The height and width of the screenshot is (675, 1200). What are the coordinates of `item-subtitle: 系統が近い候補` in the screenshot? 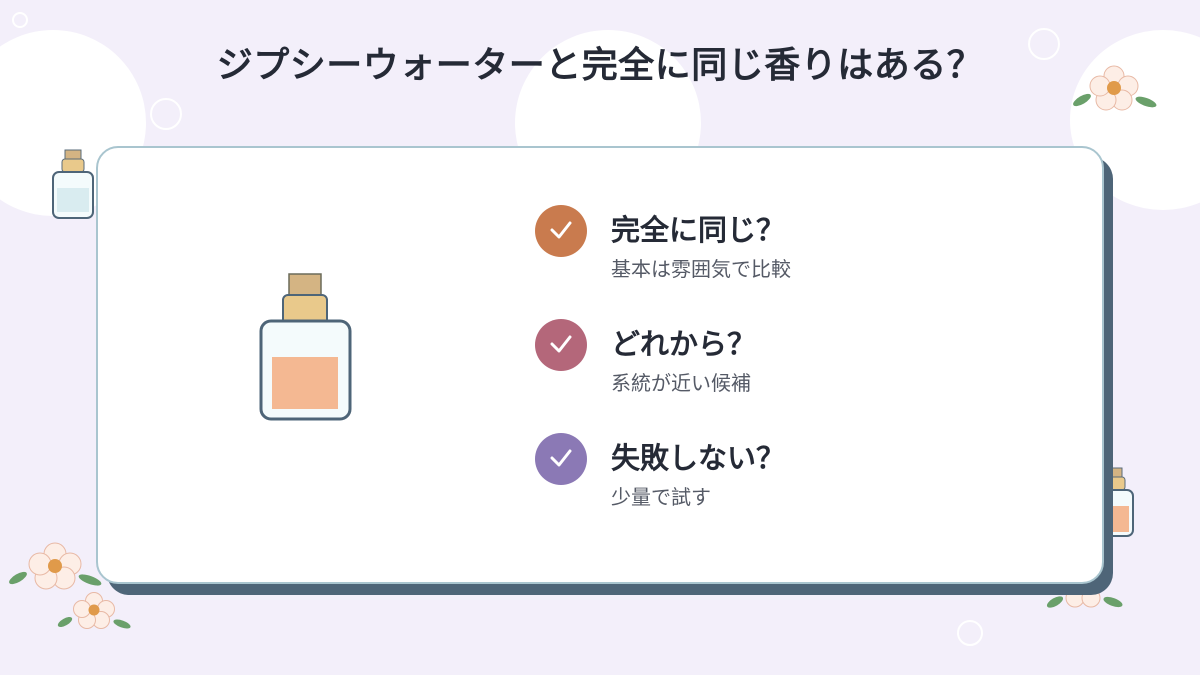 It's located at (681, 383).